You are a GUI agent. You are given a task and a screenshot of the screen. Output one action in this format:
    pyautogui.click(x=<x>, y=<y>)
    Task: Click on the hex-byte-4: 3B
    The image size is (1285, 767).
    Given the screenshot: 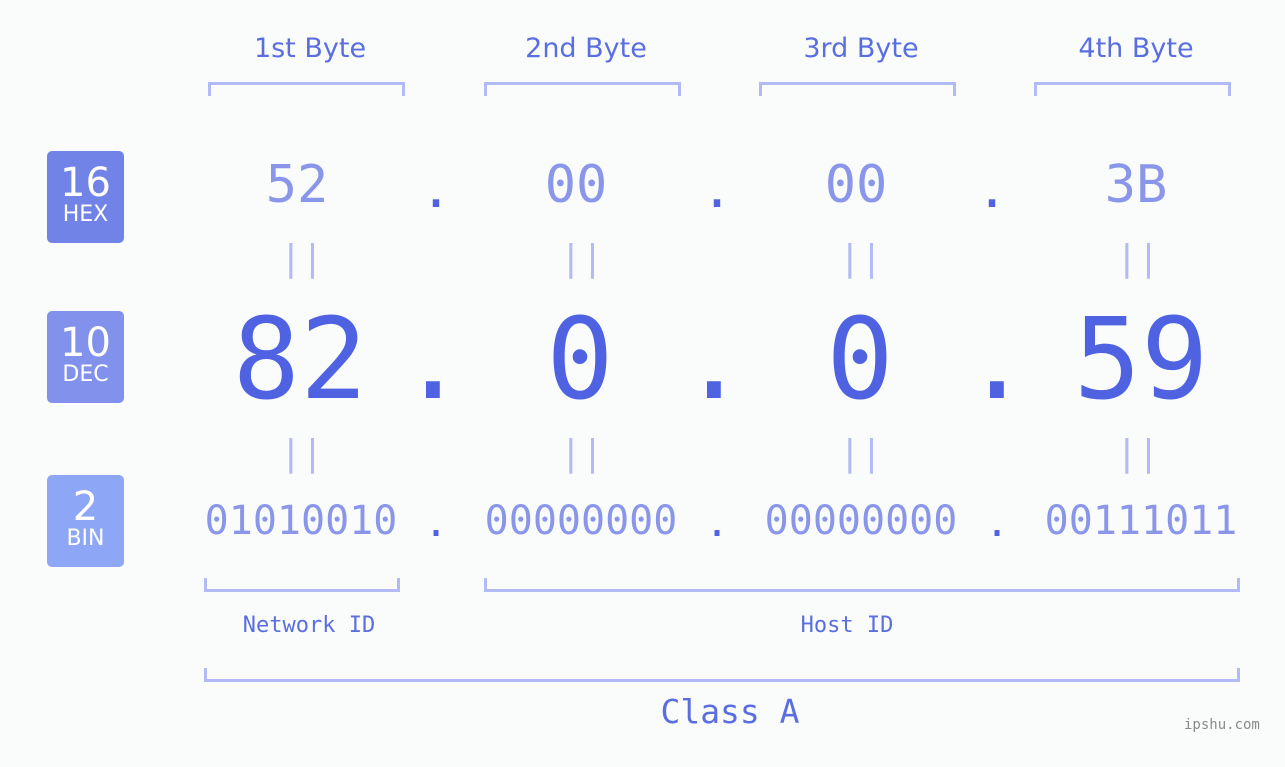 What is the action you would take?
    pyautogui.click(x=1136, y=185)
    